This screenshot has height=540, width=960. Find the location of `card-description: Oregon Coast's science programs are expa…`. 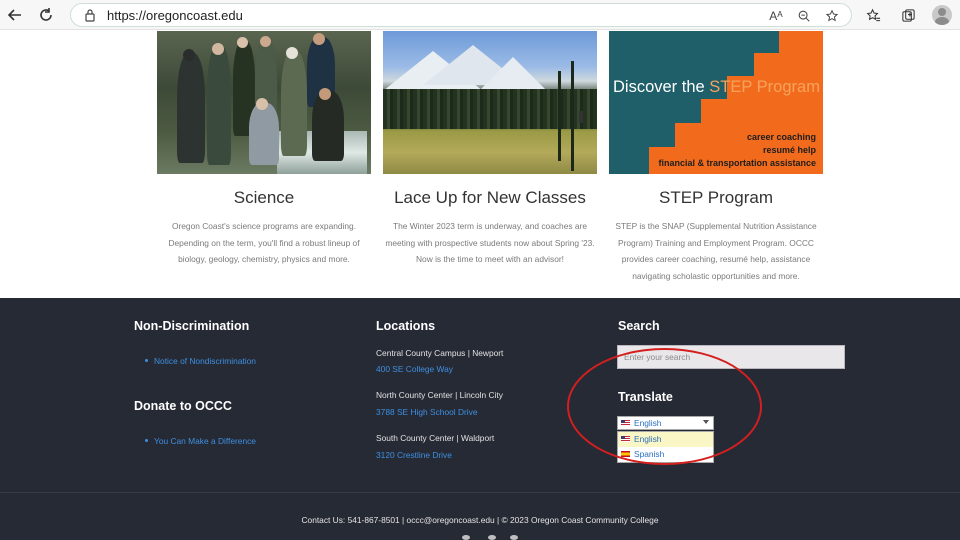

card-description: Oregon Coast's science programs are expa… is located at coordinates (264, 242).